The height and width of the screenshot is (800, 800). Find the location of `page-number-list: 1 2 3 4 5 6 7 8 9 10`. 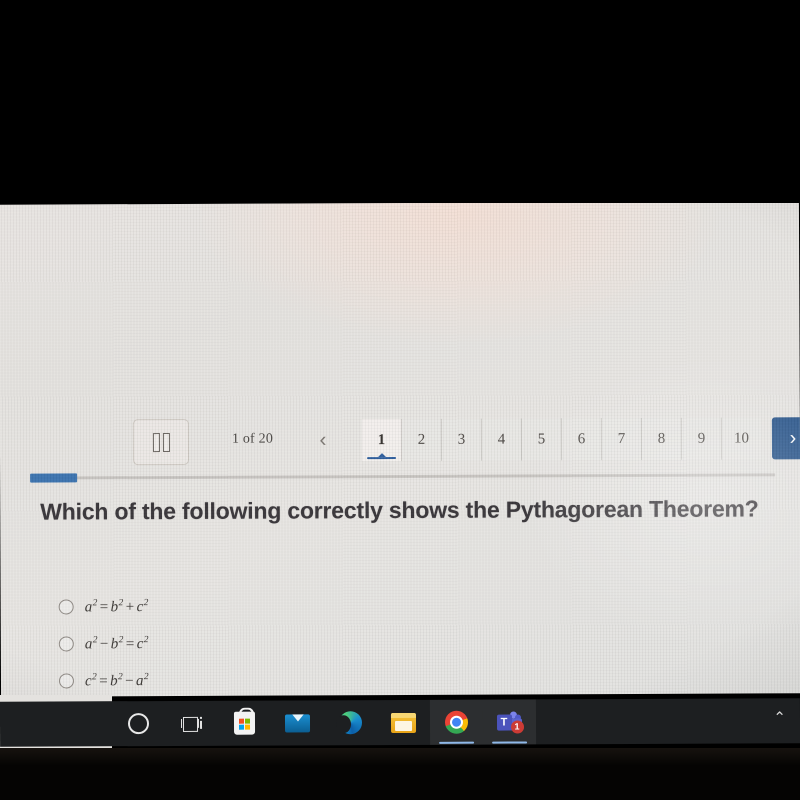

page-number-list: 1 2 3 4 5 6 7 8 9 10 is located at coordinates (561, 439).